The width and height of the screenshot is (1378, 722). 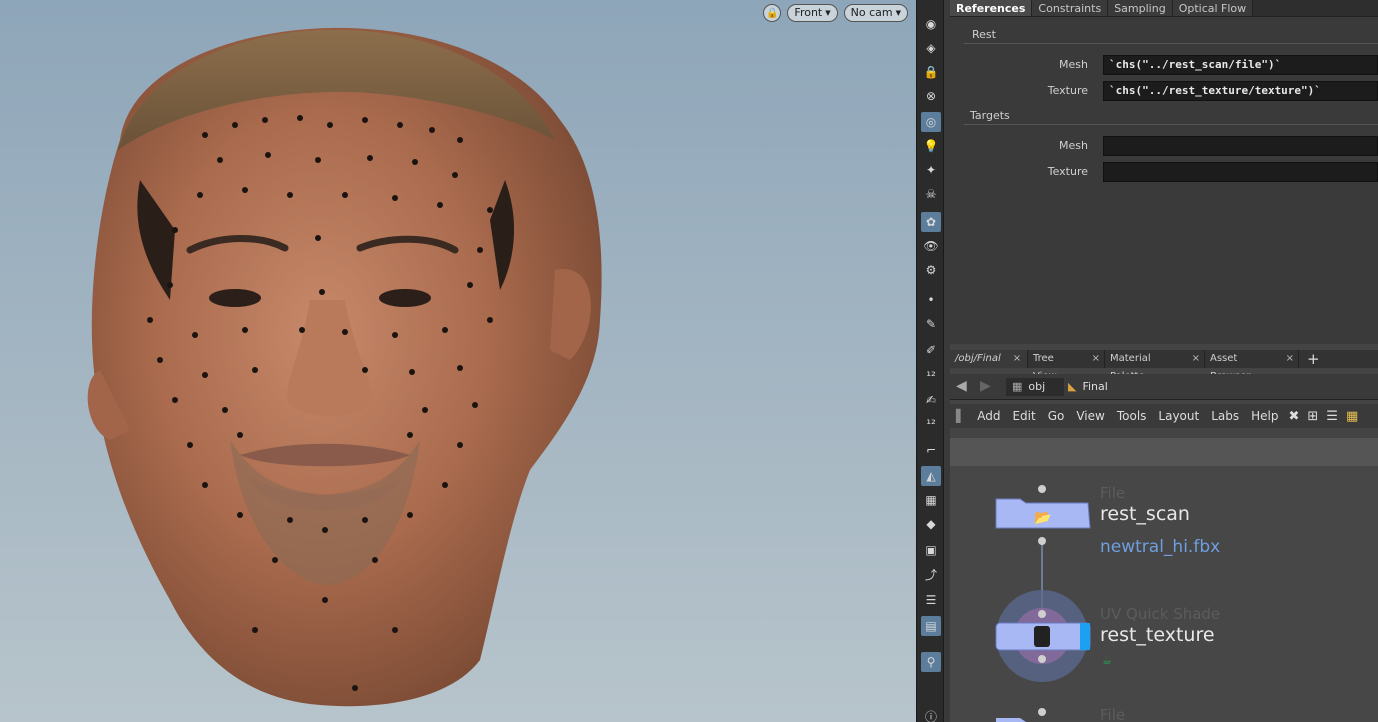 What do you see at coordinates (1313, 359) in the screenshot?
I see `add-tab-button: +` at bounding box center [1313, 359].